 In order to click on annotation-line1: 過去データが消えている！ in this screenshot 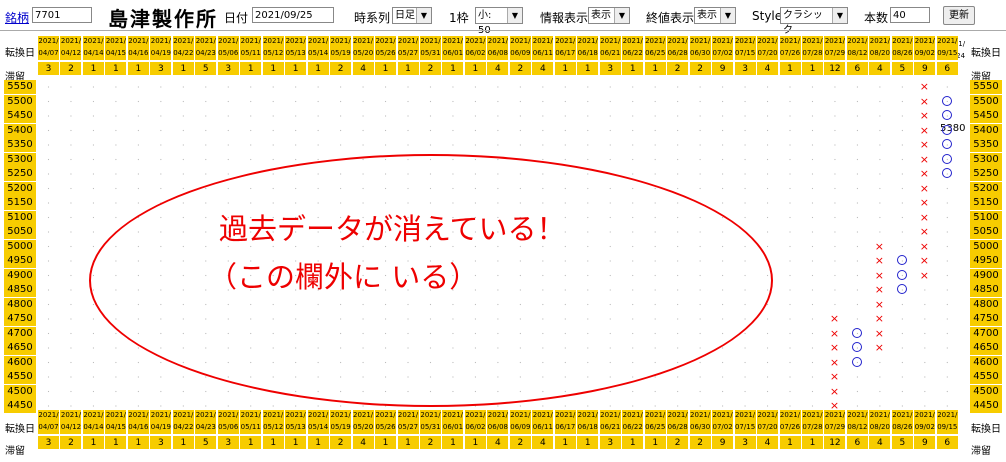, I will do `click(392, 229)`.